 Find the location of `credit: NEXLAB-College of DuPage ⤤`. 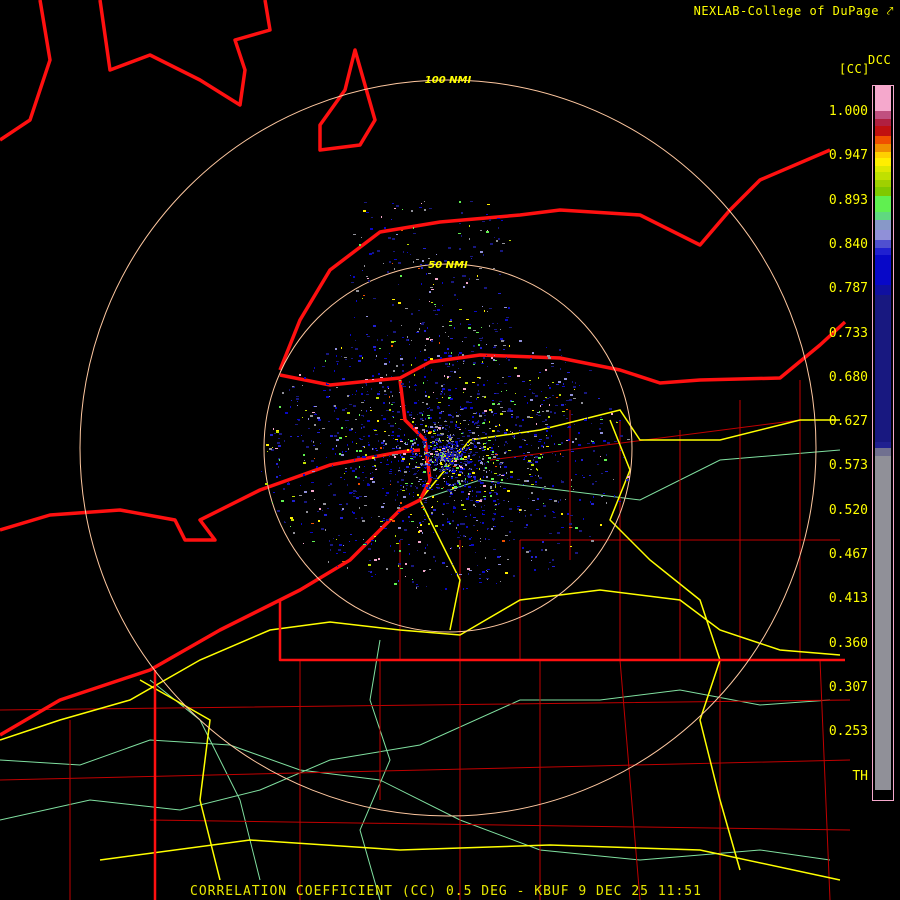

credit: NEXLAB-College of DuPage ⤤ is located at coordinates (794, 11).